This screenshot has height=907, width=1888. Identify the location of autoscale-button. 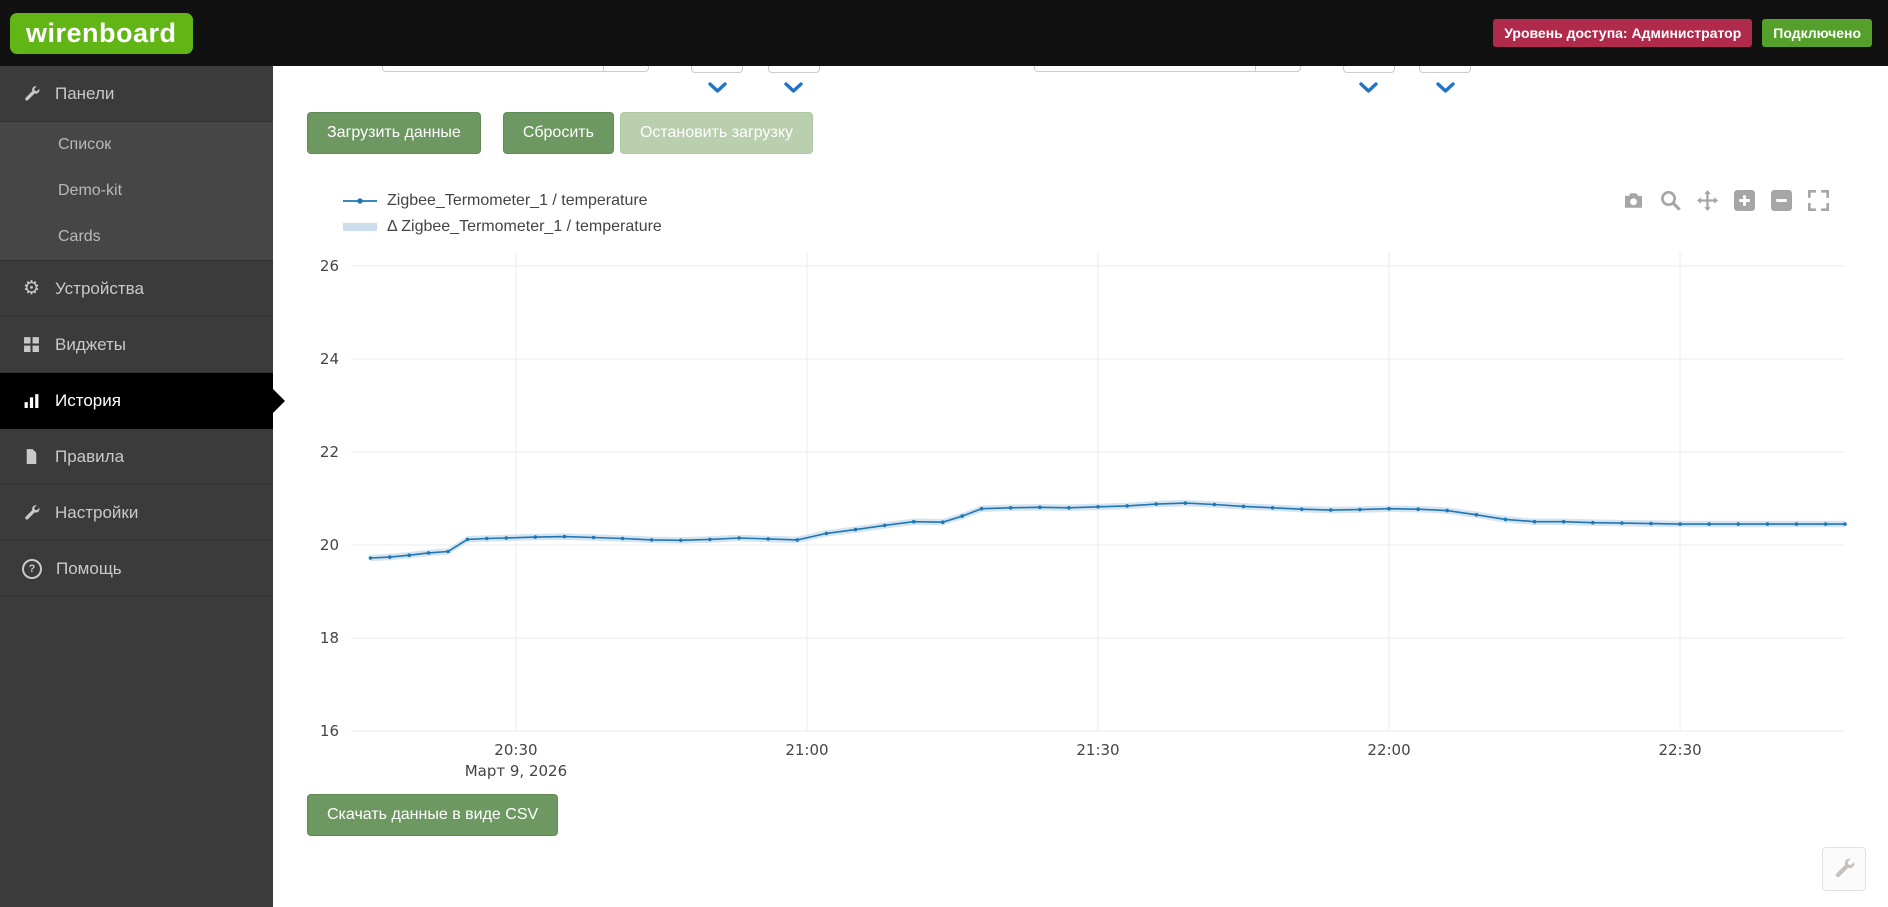
(1818, 202).